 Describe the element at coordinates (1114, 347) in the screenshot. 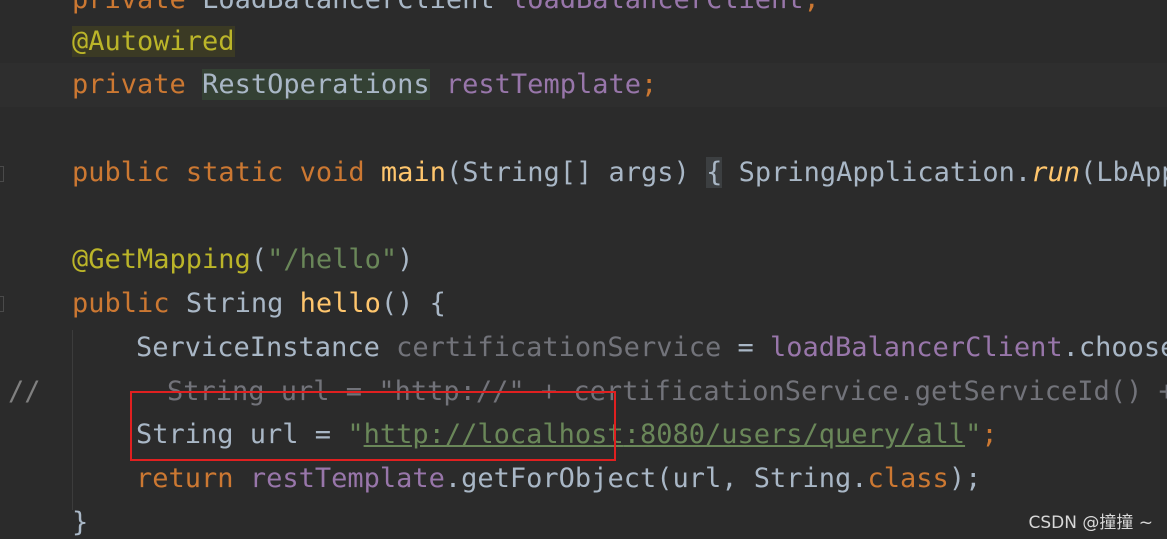

I see `method-call: .choose(` at that location.